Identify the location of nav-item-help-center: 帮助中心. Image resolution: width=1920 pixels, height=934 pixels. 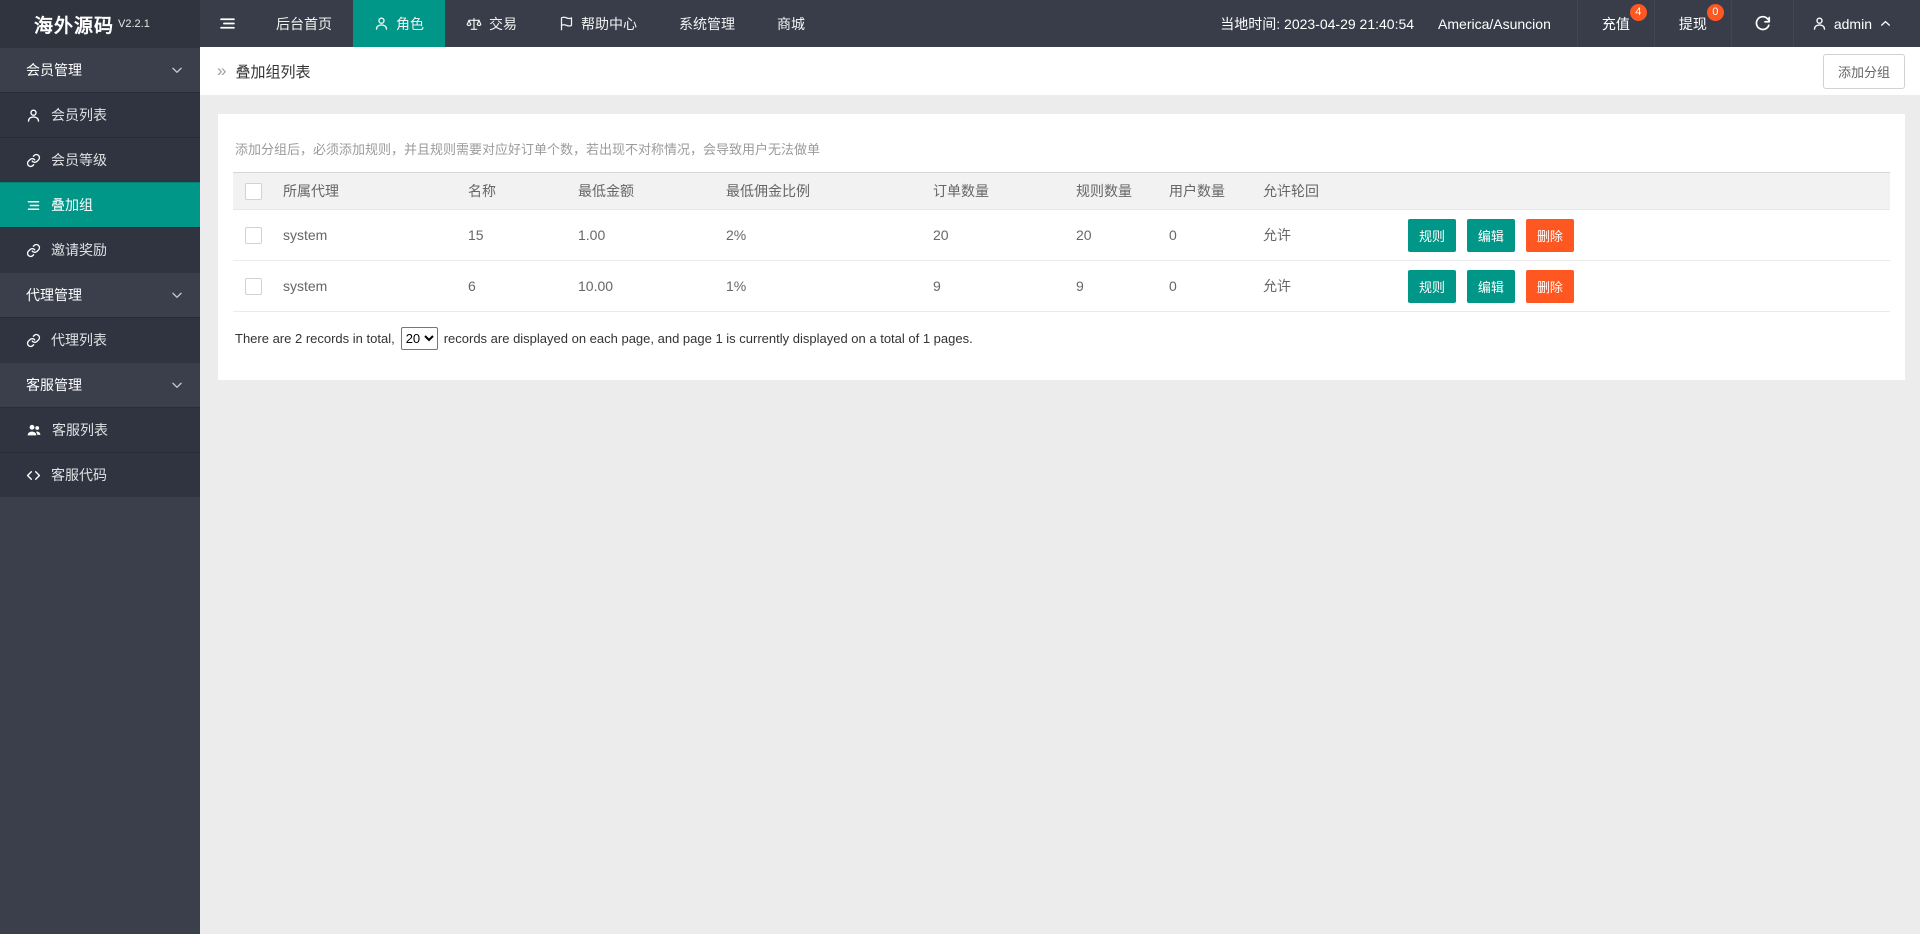
(598, 23).